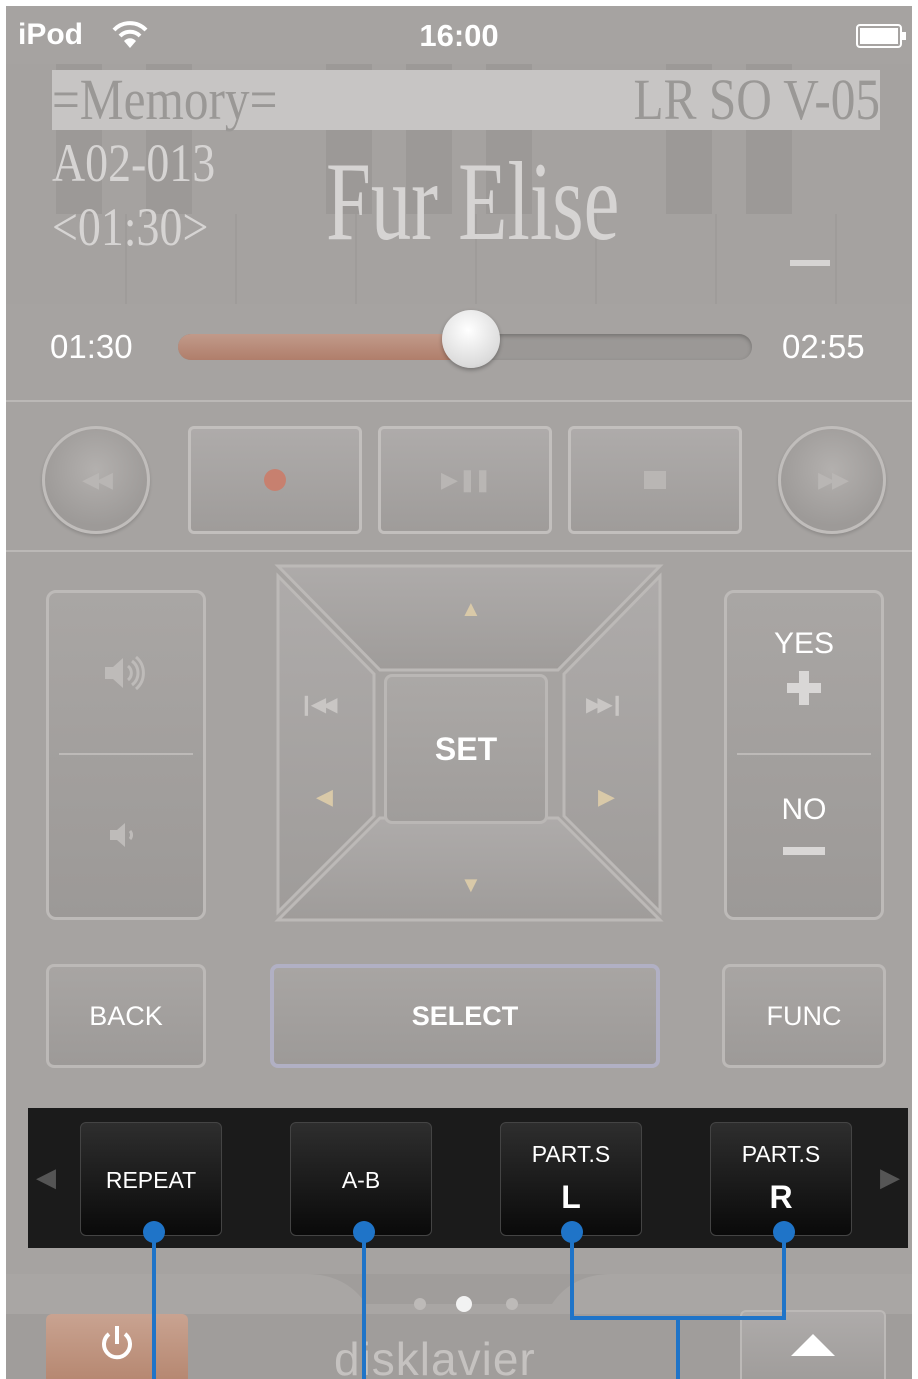 The width and height of the screenshot is (918, 1379). I want to click on left-arrow-icon: ◀, so click(324, 796).